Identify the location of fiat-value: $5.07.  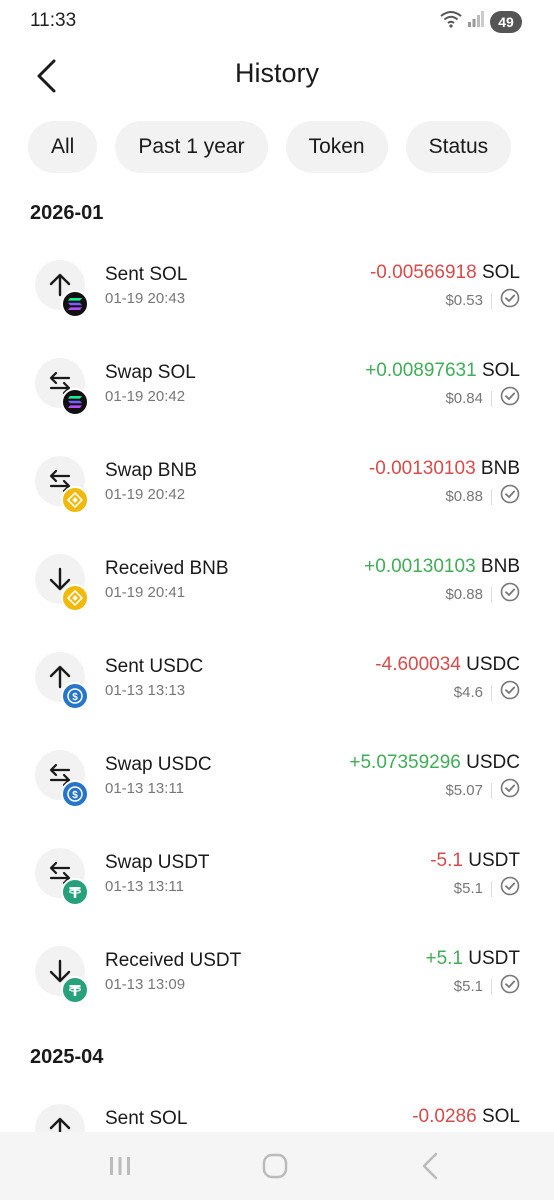
(464, 790).